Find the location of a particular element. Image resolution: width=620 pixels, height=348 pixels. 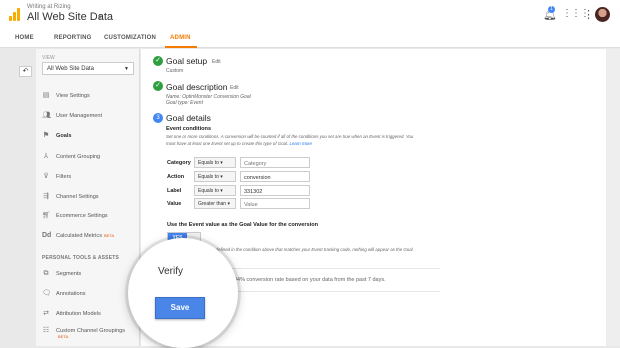

tab-home: HOME is located at coordinates (24, 38).